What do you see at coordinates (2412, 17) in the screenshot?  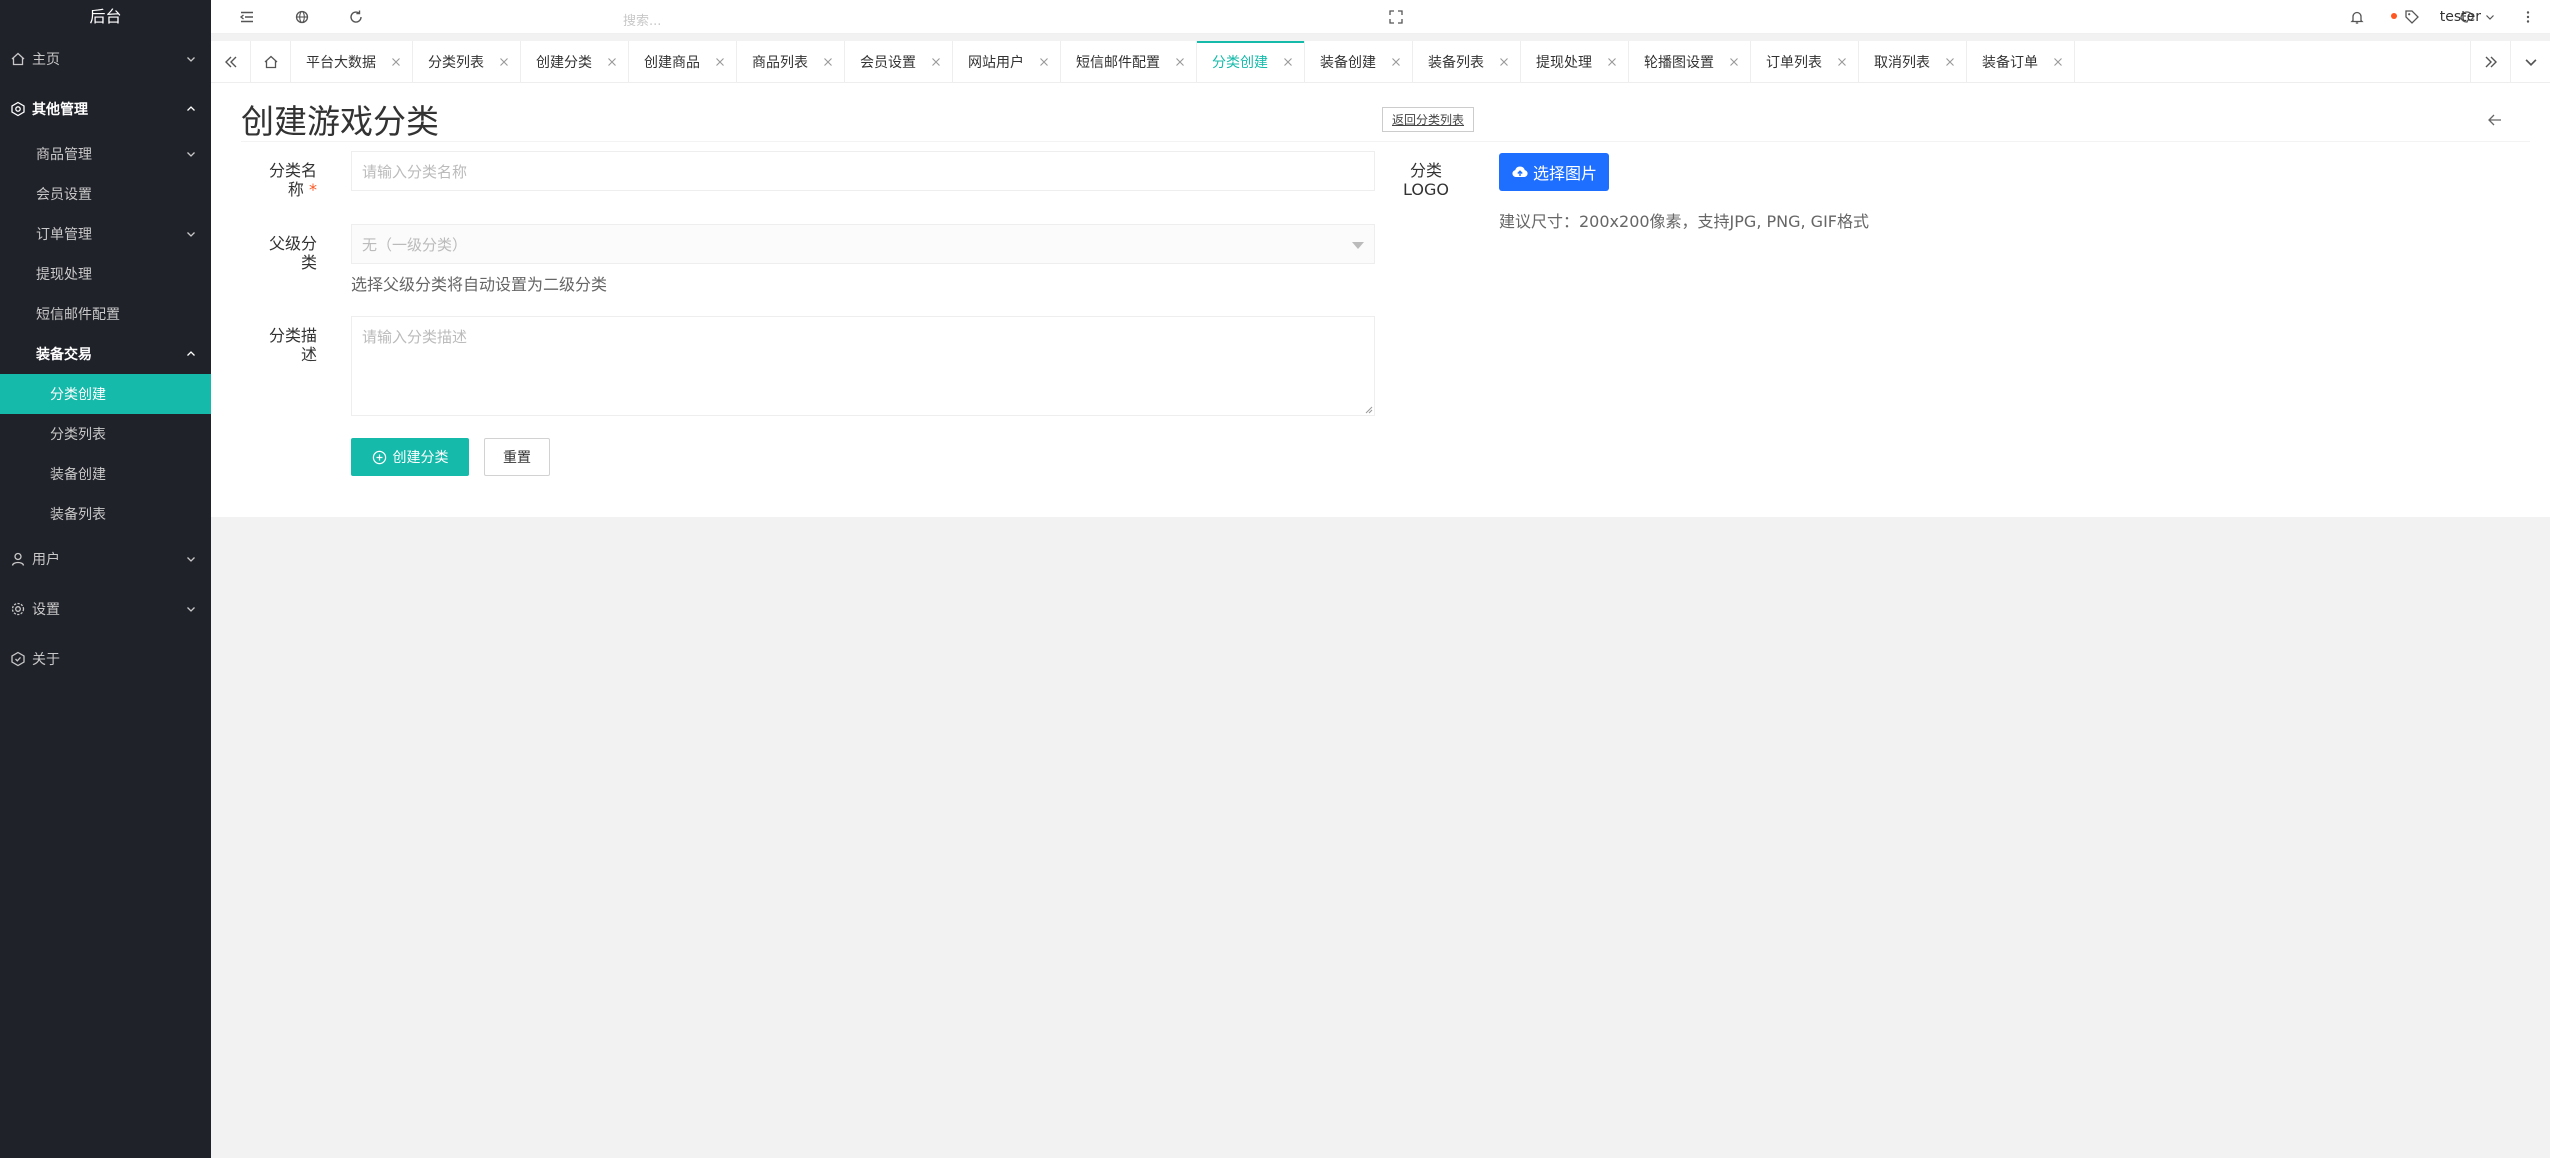 I see `tag-icon` at bounding box center [2412, 17].